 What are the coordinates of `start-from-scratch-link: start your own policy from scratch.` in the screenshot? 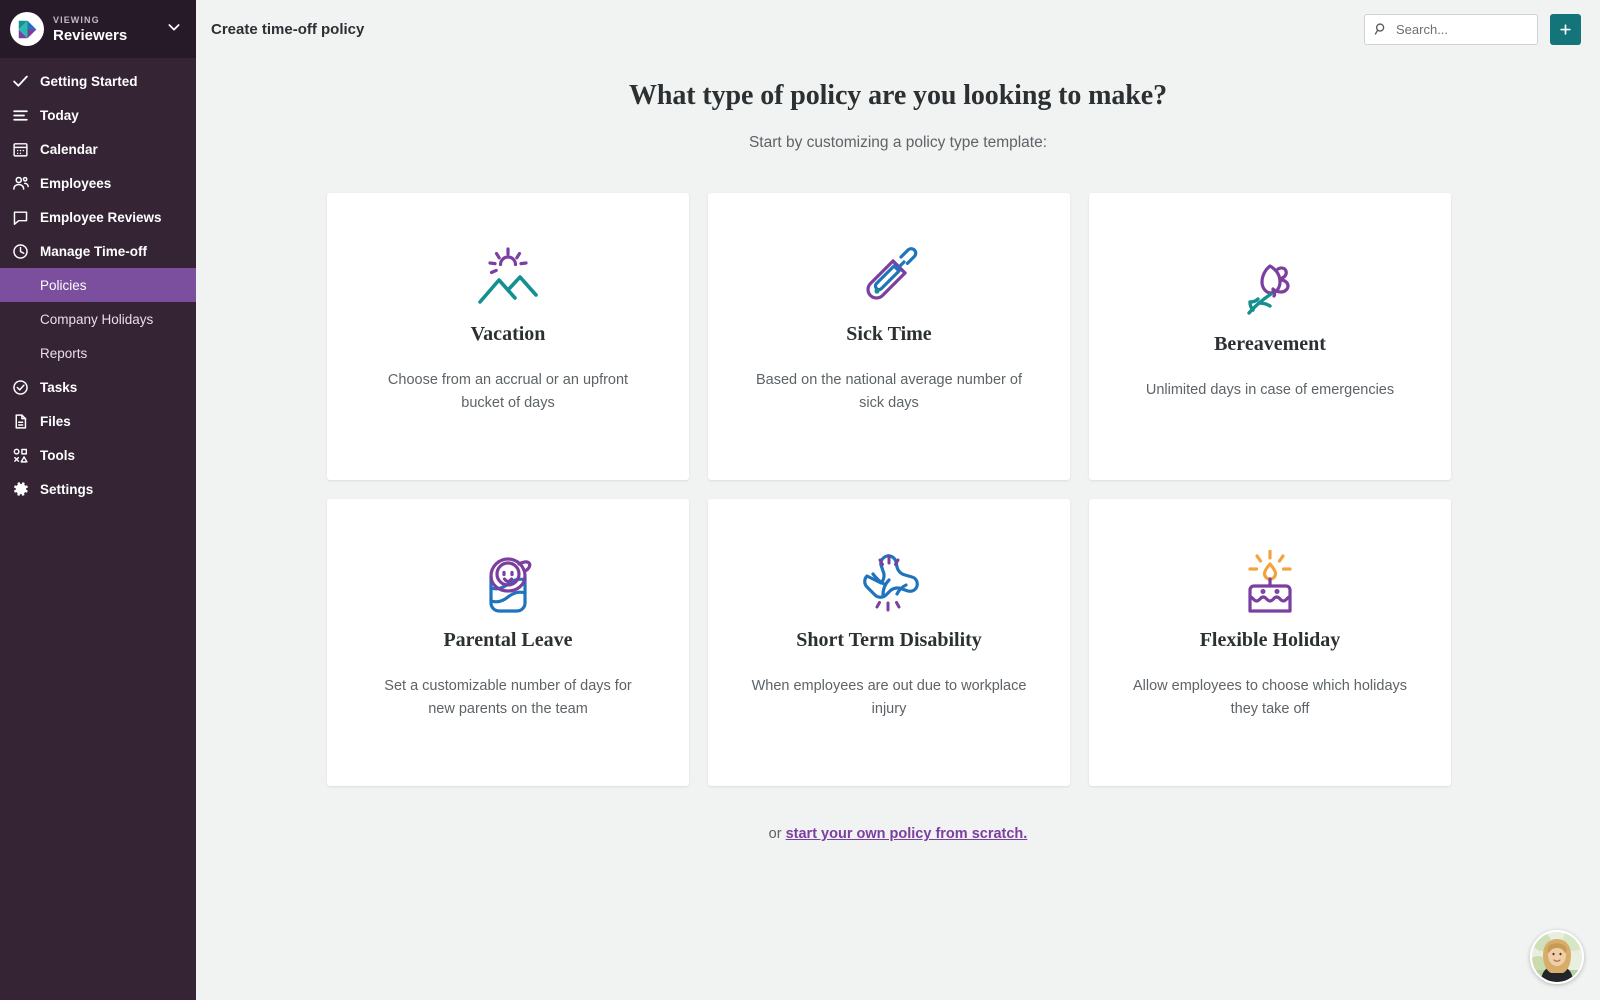 It's located at (907, 834).